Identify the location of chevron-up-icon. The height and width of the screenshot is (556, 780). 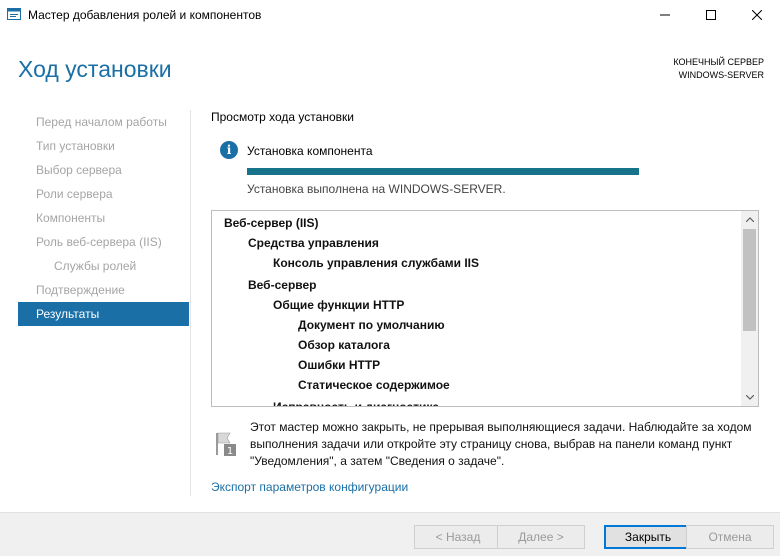
(749, 219).